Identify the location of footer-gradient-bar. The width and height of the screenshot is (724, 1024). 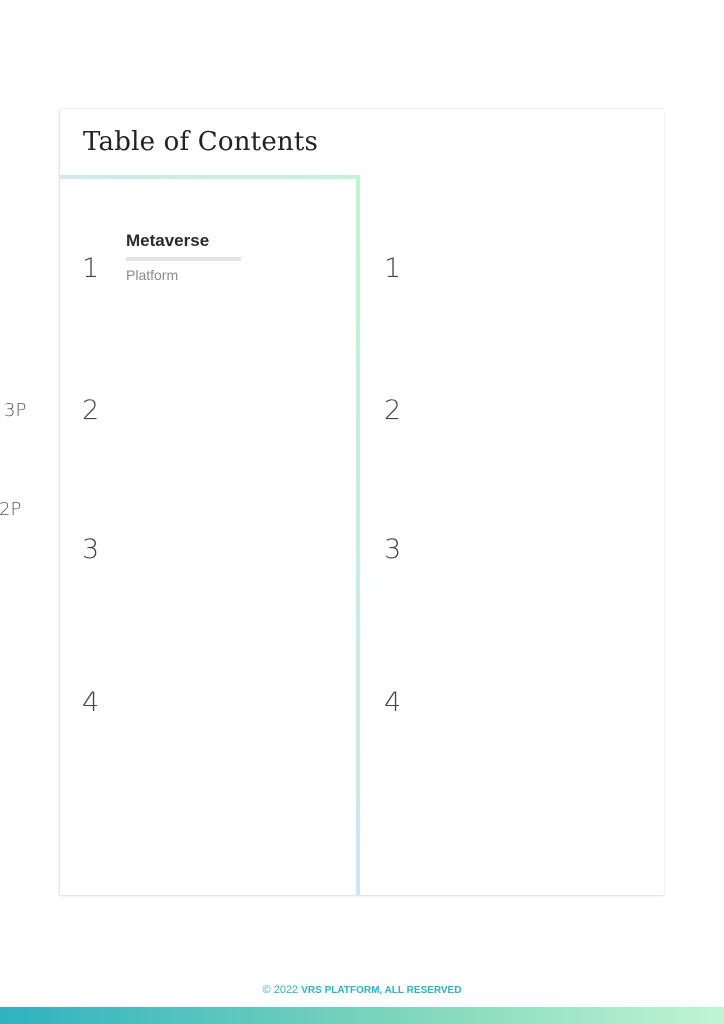
(362, 1015).